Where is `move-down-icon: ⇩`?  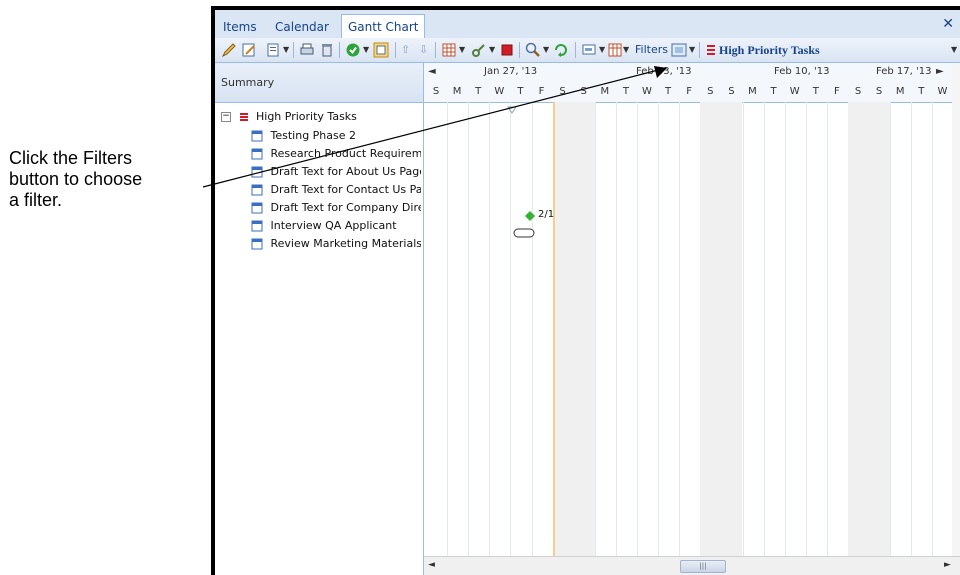
move-down-icon: ⇩ is located at coordinates (423, 50).